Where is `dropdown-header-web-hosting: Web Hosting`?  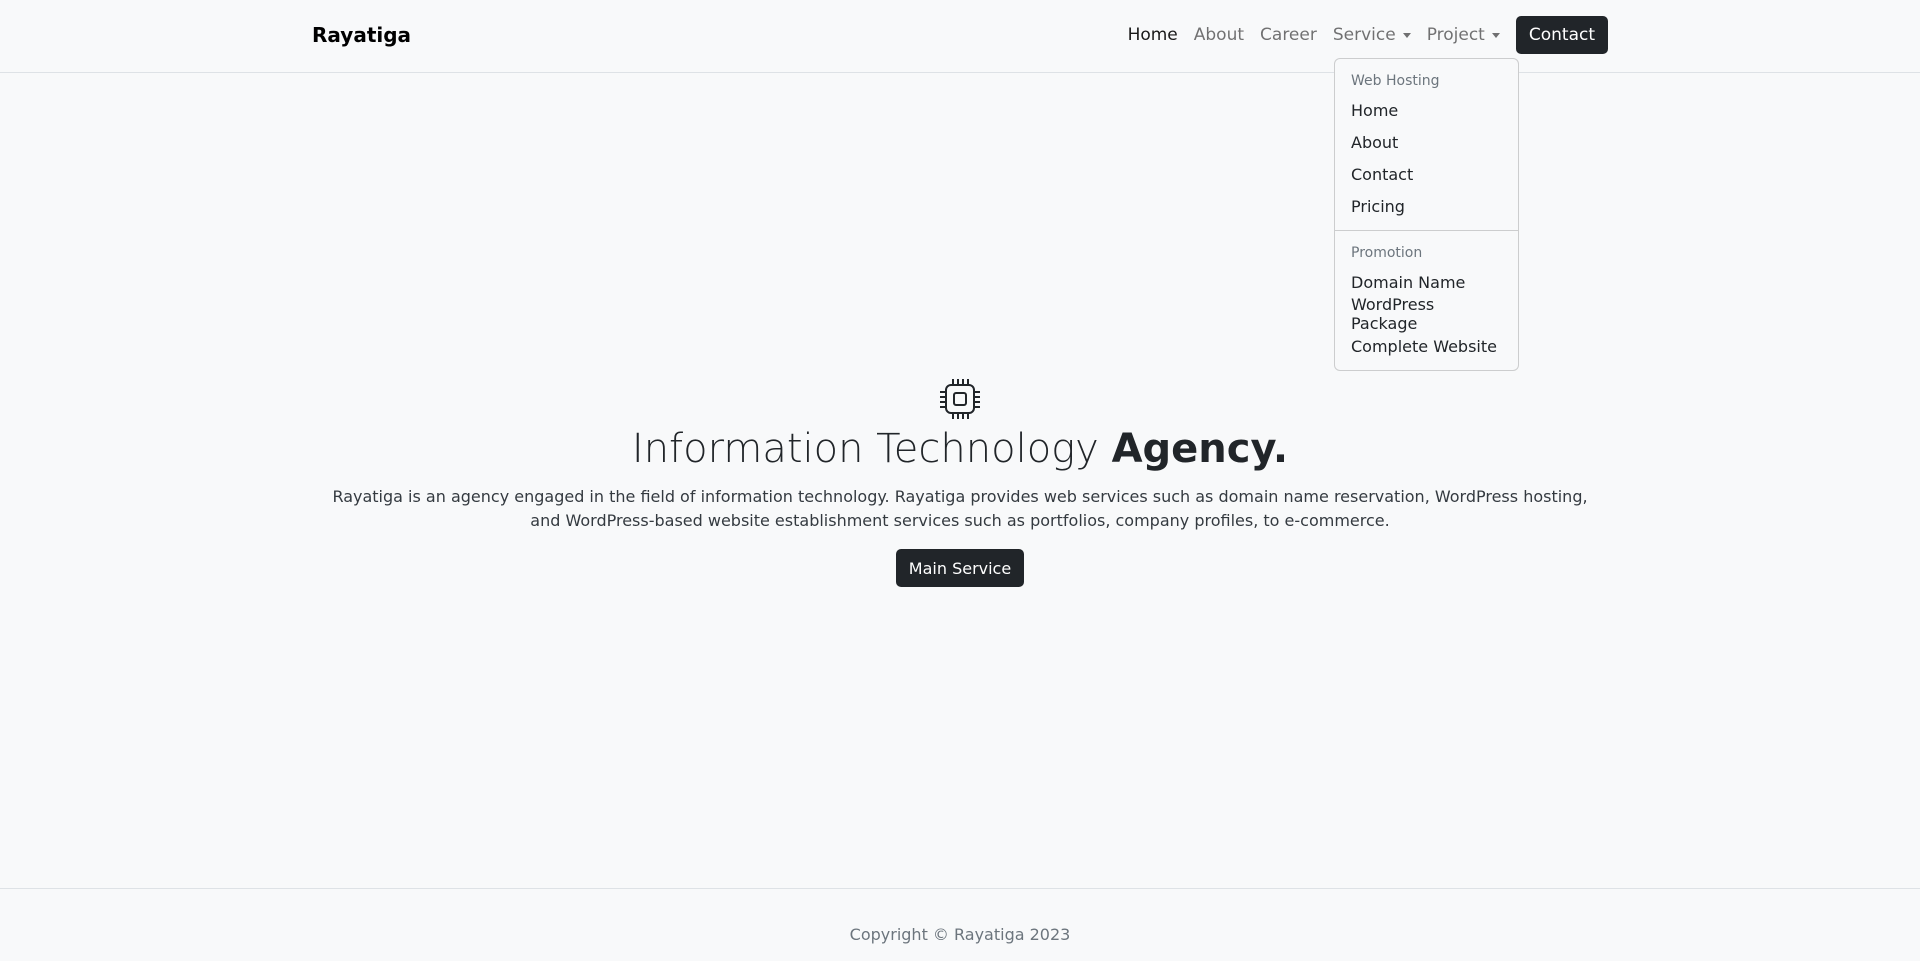 dropdown-header-web-hosting: Web Hosting is located at coordinates (1395, 81).